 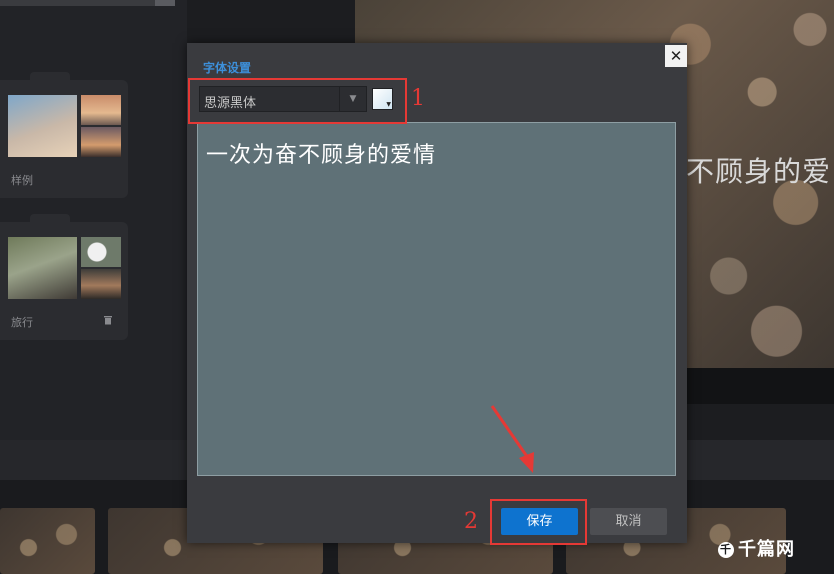 What do you see at coordinates (22, 180) in the screenshot?
I see `album-name: 样例` at bounding box center [22, 180].